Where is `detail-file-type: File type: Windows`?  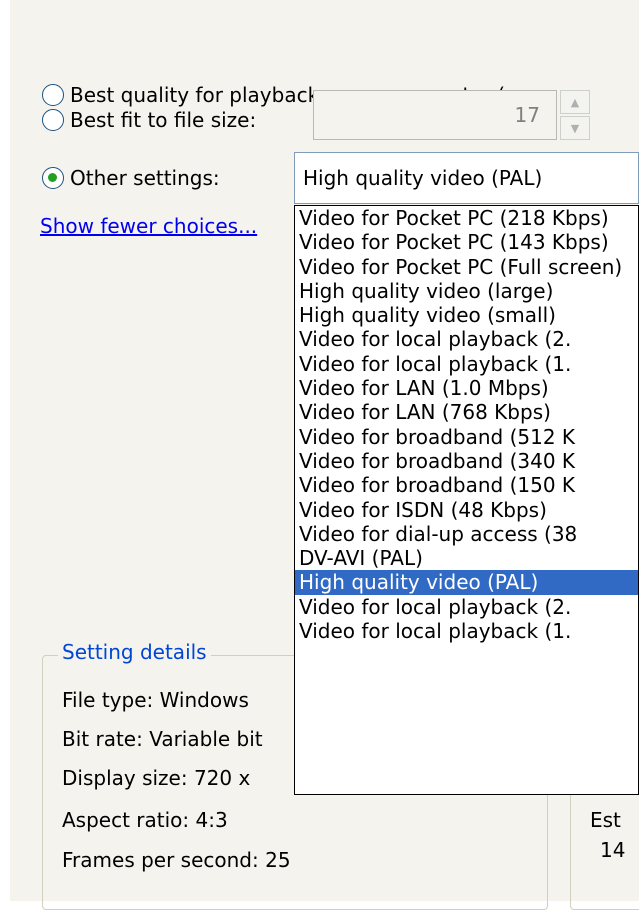
detail-file-type: File type: Windows is located at coordinates (155, 700).